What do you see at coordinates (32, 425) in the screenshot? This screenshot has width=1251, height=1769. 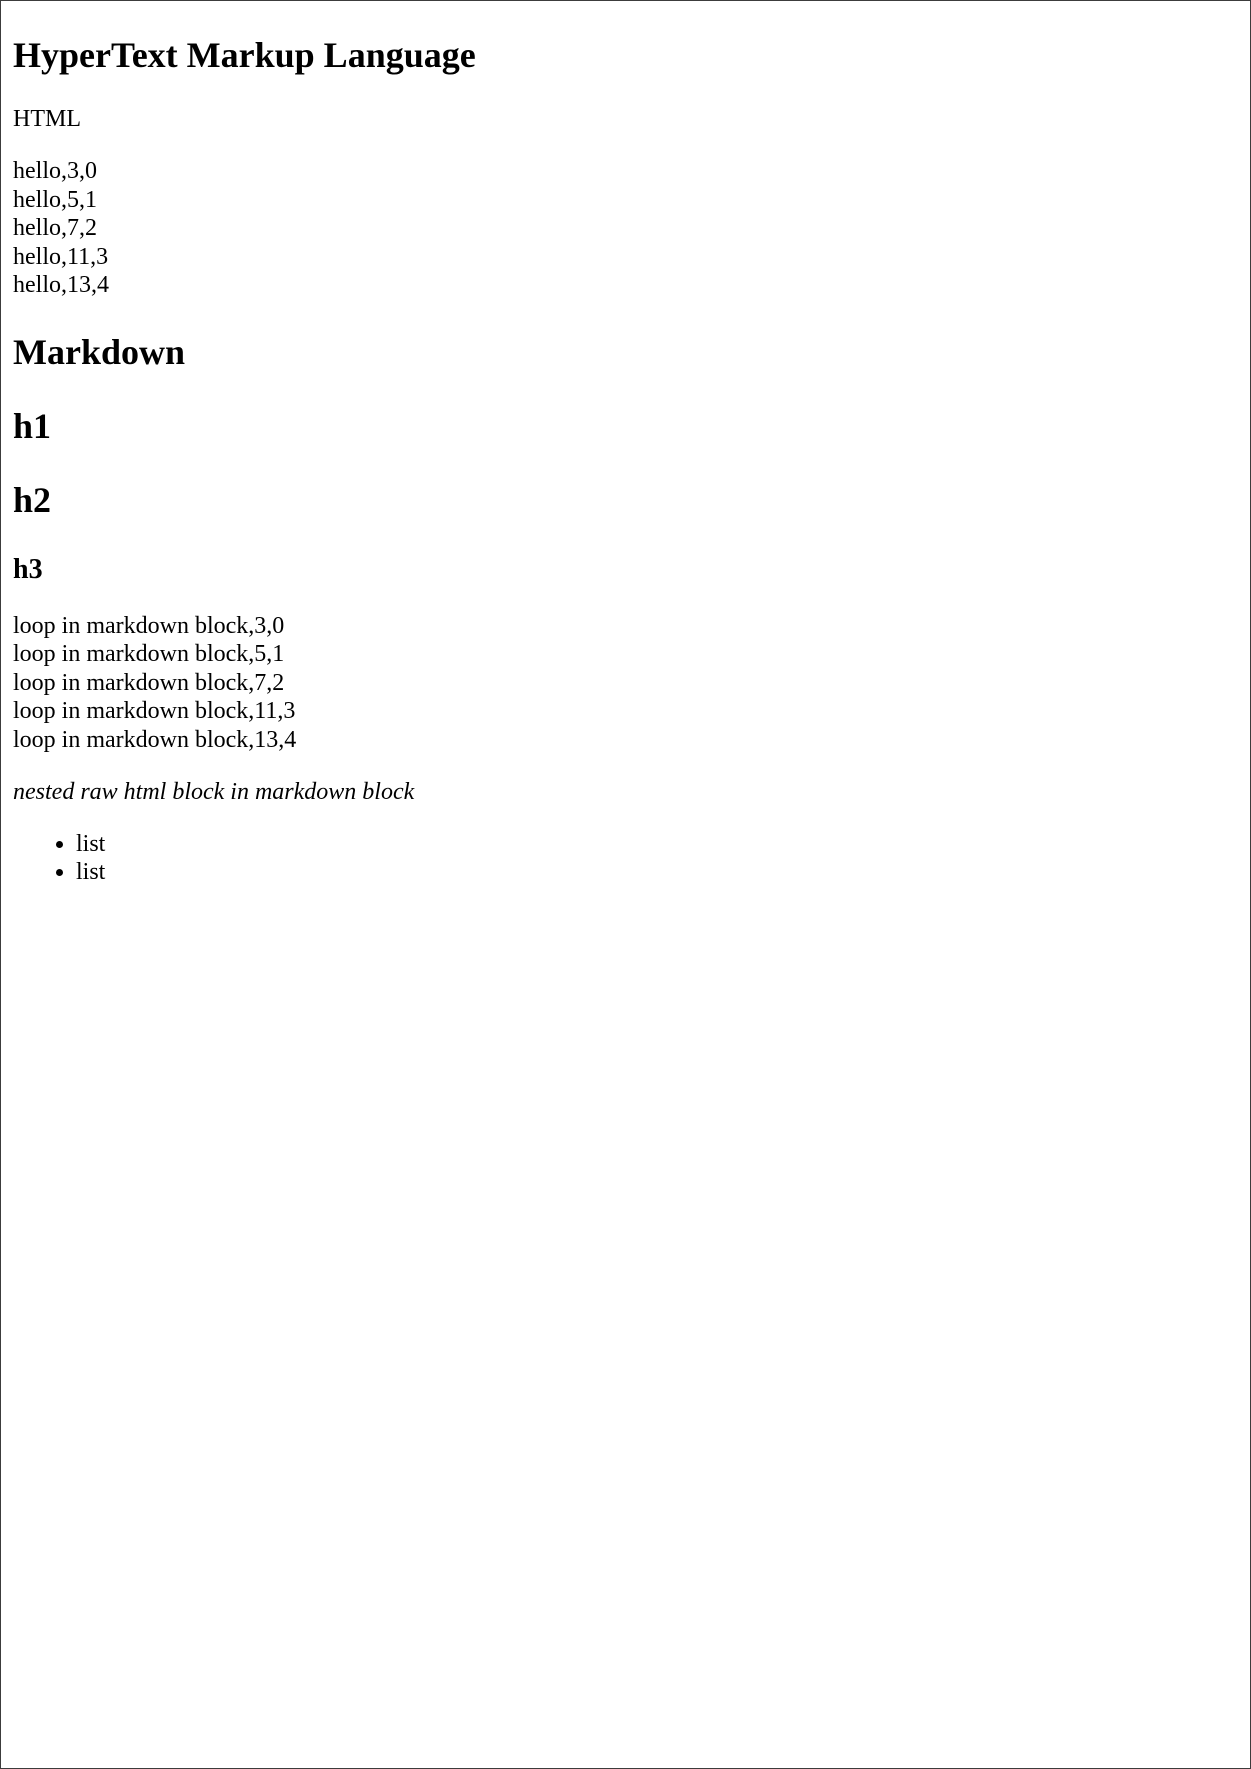 I see `heading-h1: h1` at bounding box center [32, 425].